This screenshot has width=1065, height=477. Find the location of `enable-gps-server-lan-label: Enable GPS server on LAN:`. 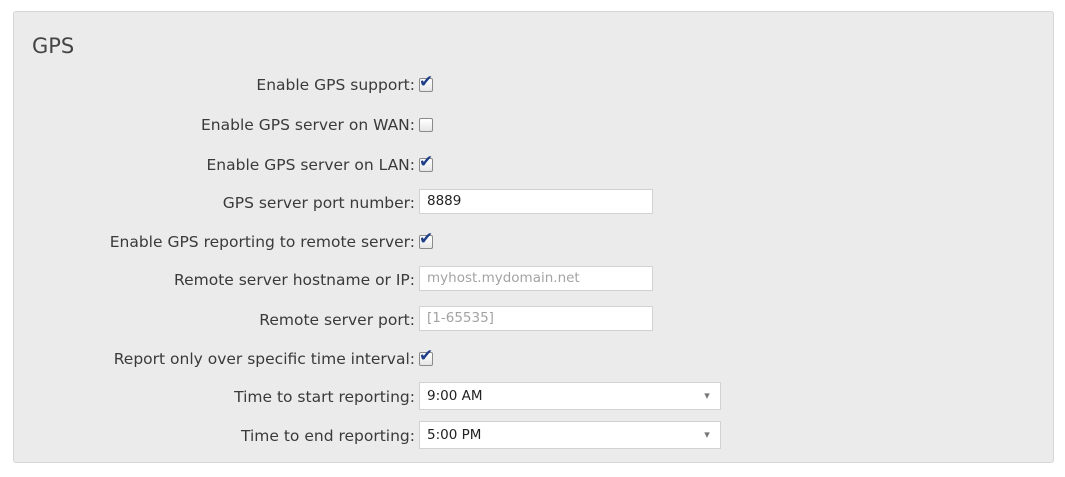

enable-gps-server-lan-label: Enable GPS server on LAN: is located at coordinates (311, 165).